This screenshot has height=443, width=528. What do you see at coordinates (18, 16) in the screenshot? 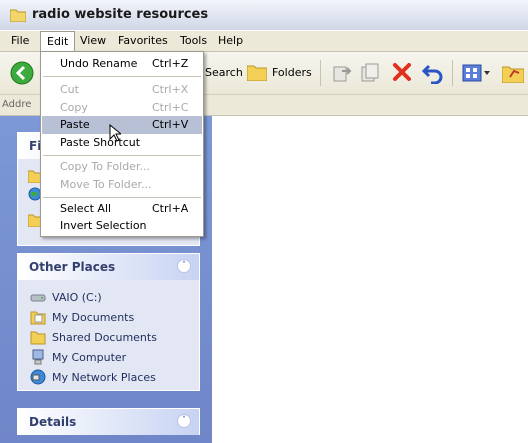
I see `folder-icon` at bounding box center [18, 16].